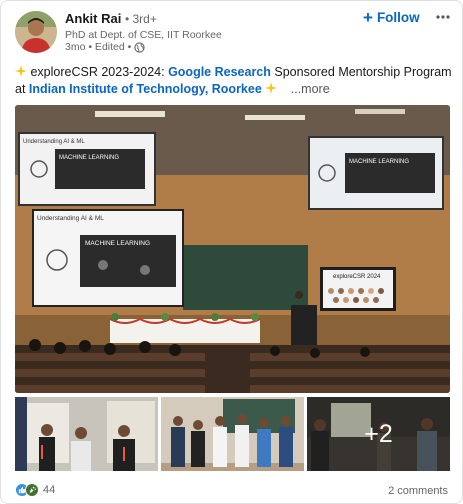 This screenshot has height=504, width=463. Describe the element at coordinates (139, 47) in the screenshot. I see `globe-icon` at that location.